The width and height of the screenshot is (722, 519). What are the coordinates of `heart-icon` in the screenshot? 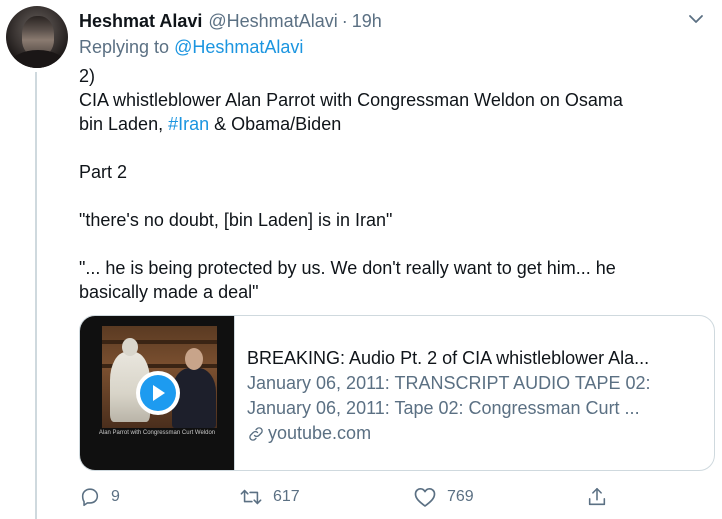 It's located at (425, 497).